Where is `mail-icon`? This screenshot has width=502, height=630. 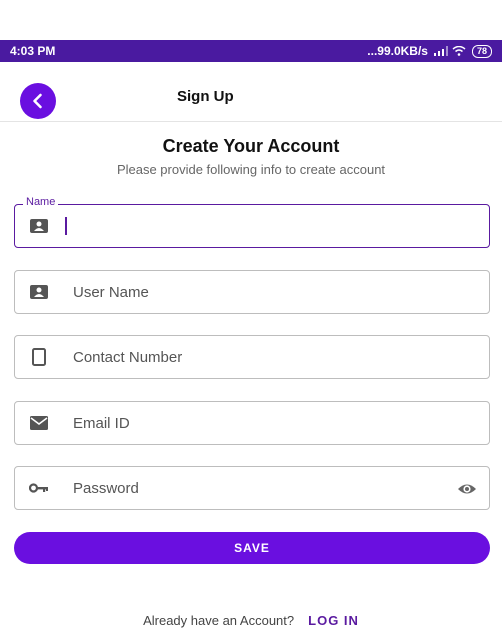
mail-icon is located at coordinates (39, 423).